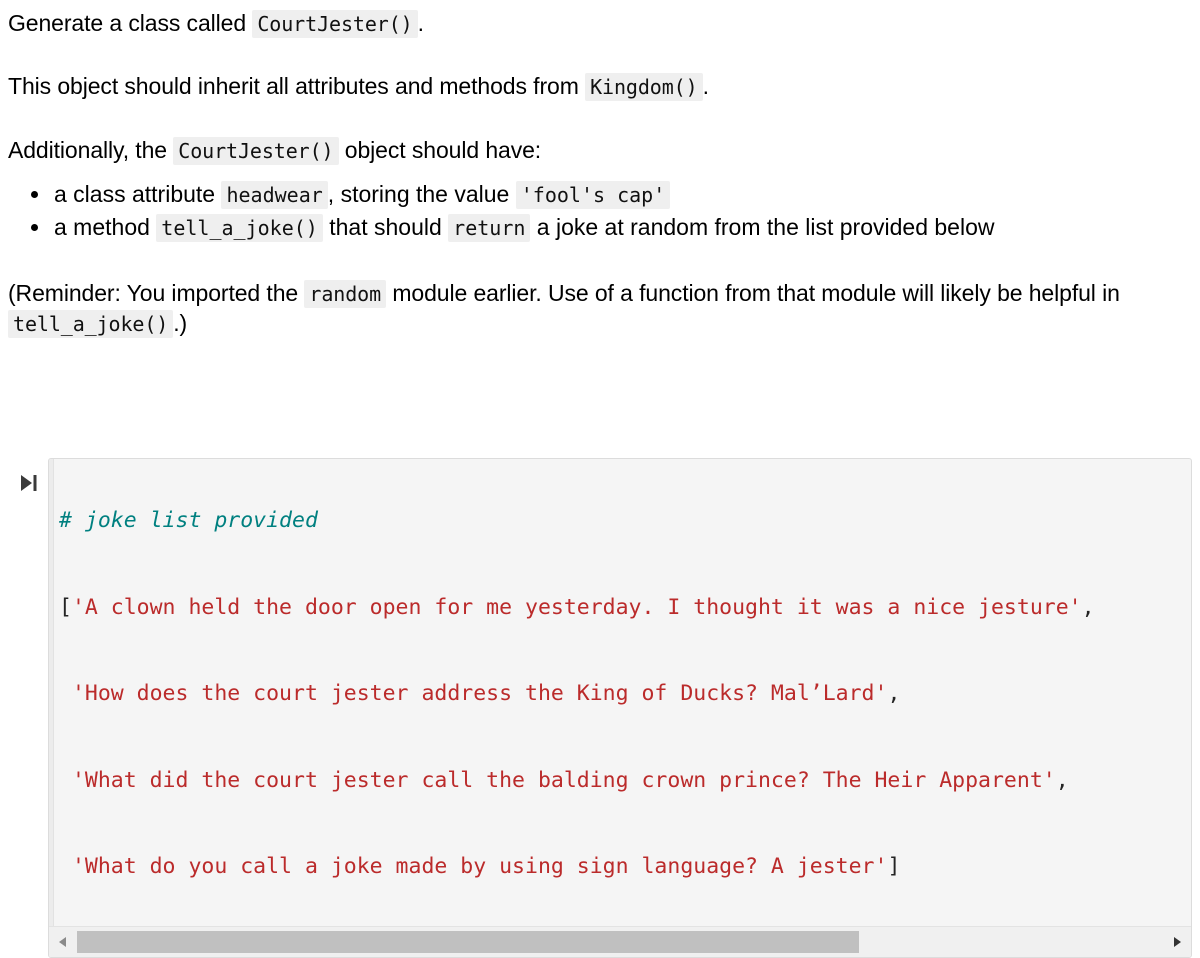  I want to click on inline-code-courtjester: CourtJester(), so click(335, 24).